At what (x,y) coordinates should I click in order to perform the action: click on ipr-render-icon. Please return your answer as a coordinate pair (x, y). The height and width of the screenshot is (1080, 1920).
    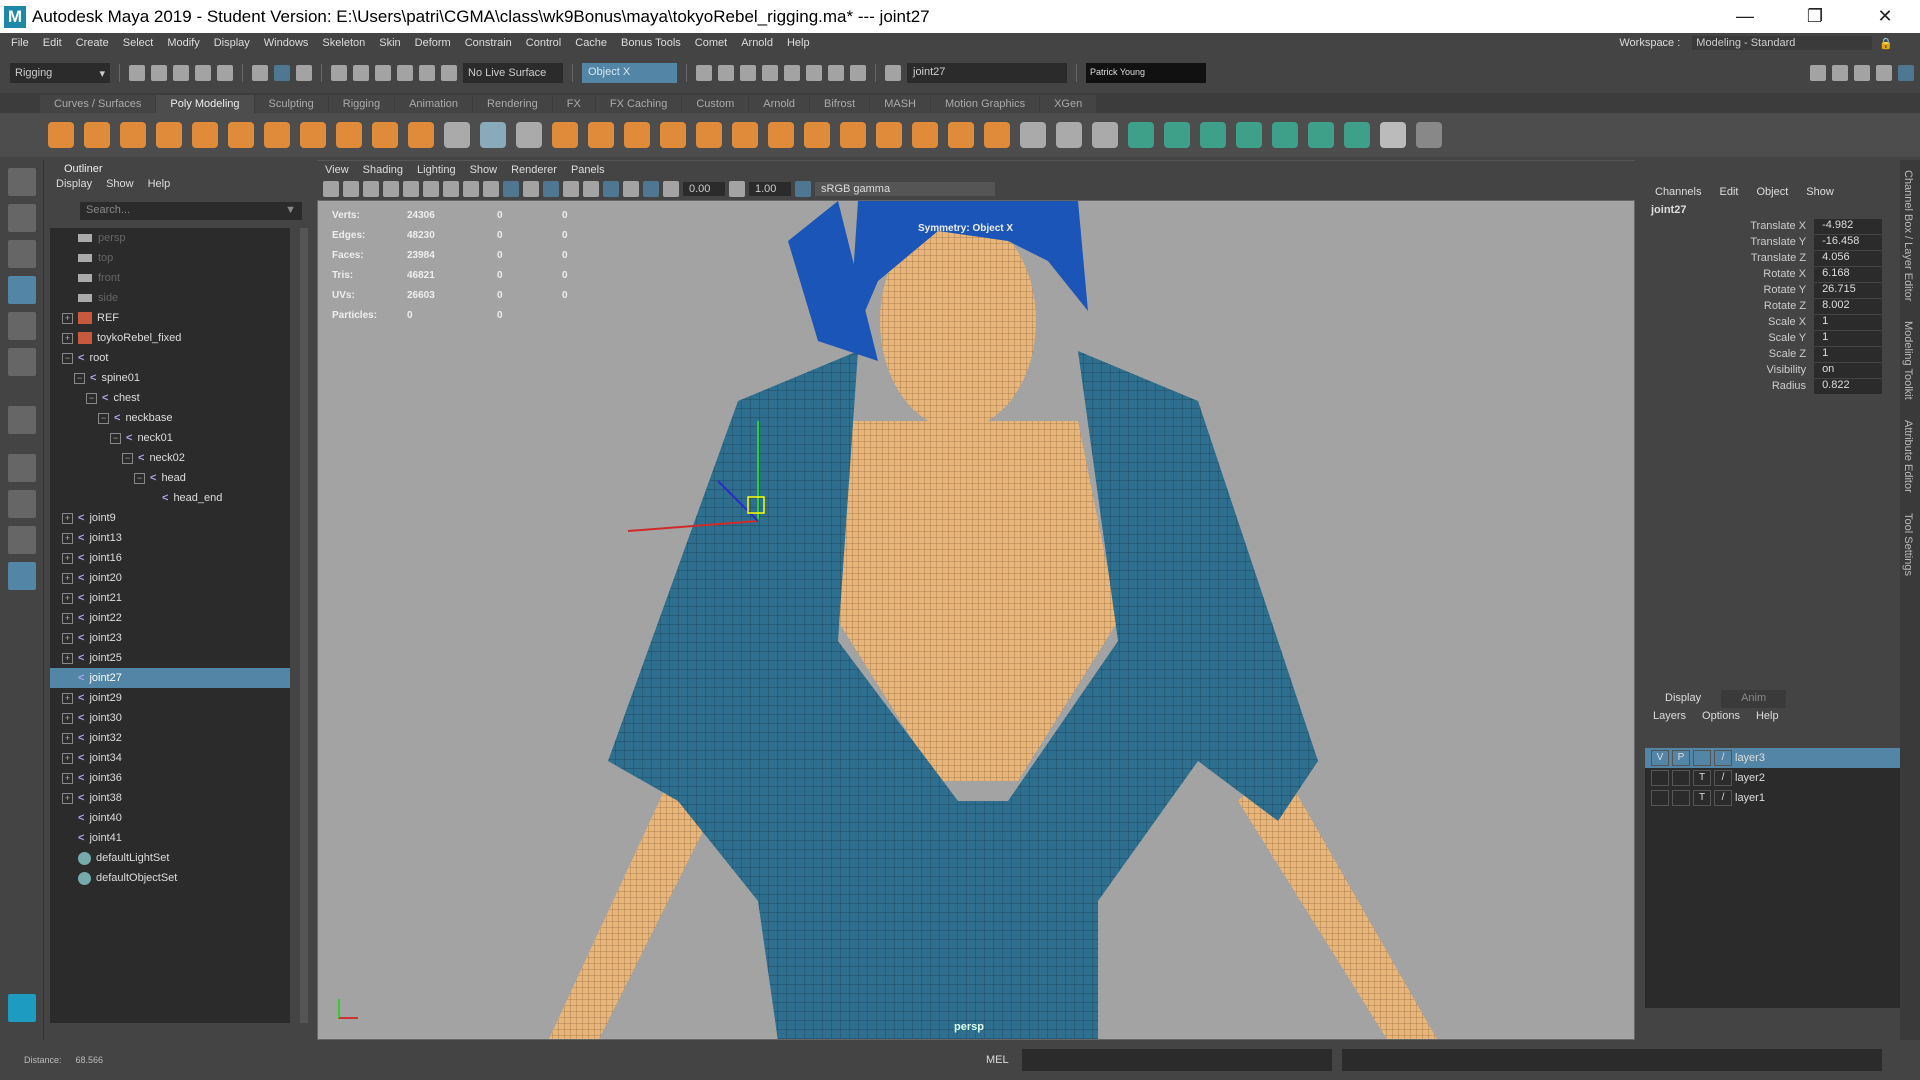
    Looking at the image, I should click on (748, 73).